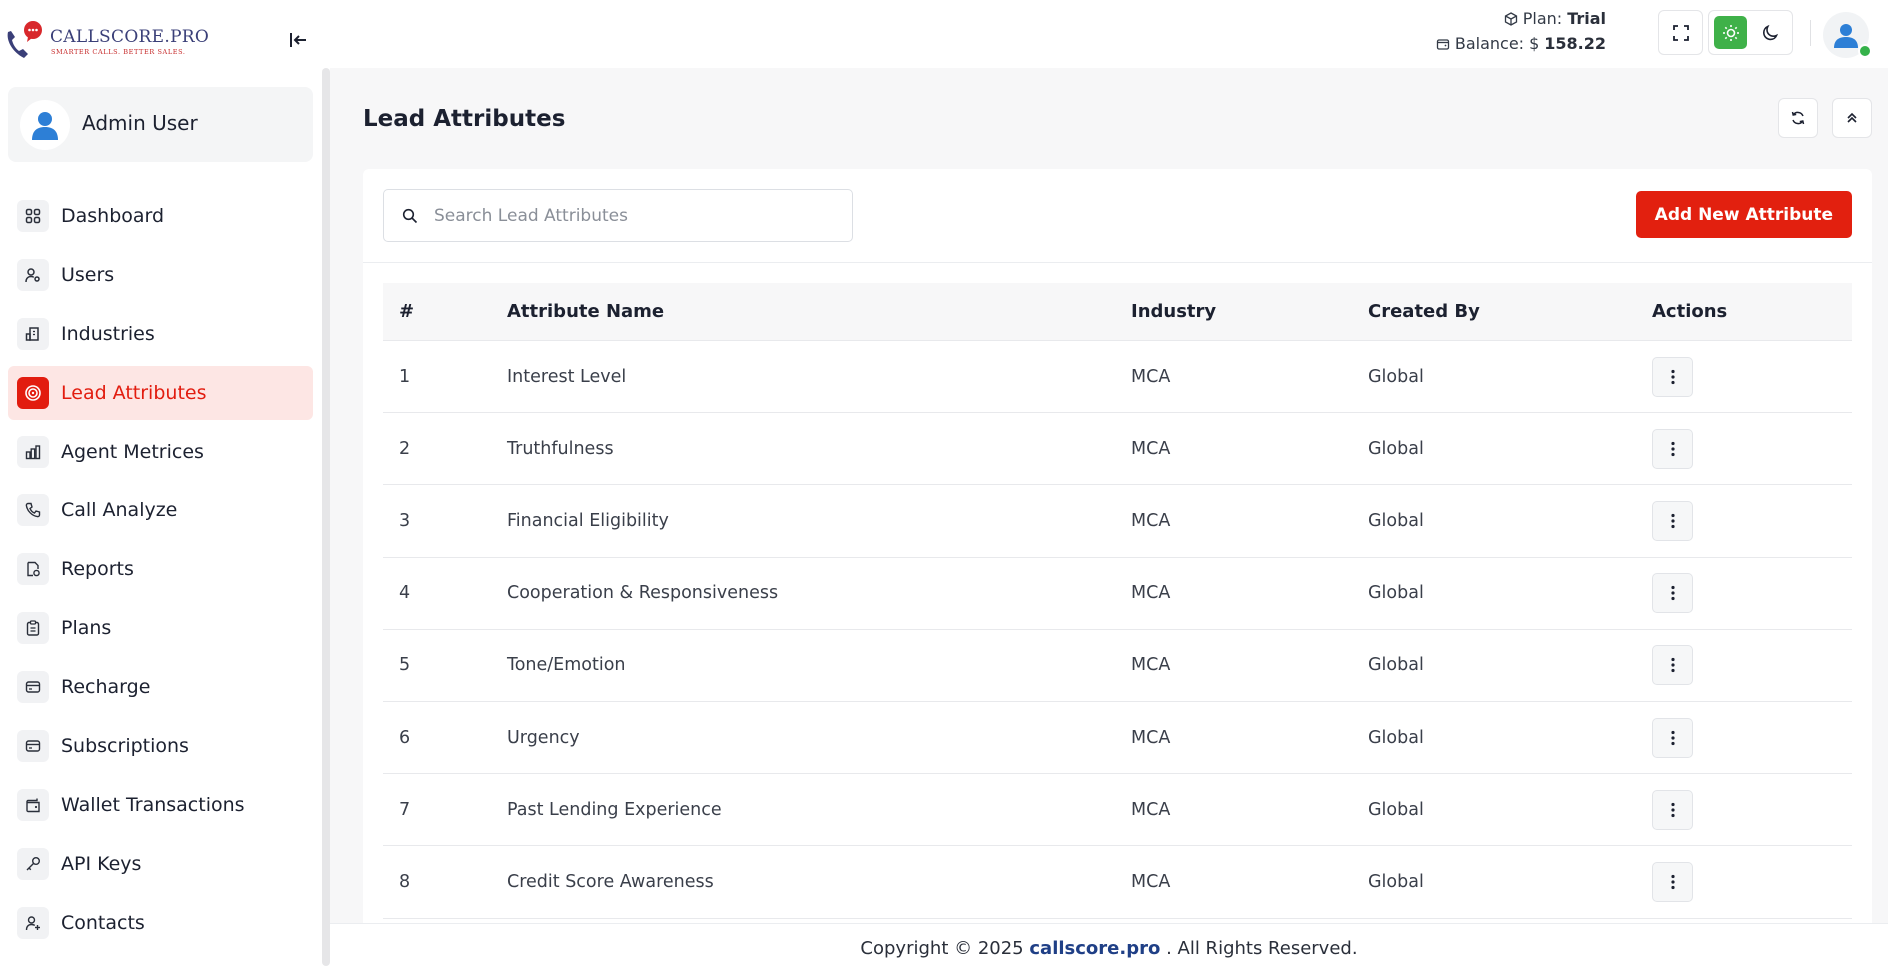  What do you see at coordinates (405, 593) in the screenshot?
I see `row-number: 4` at bounding box center [405, 593].